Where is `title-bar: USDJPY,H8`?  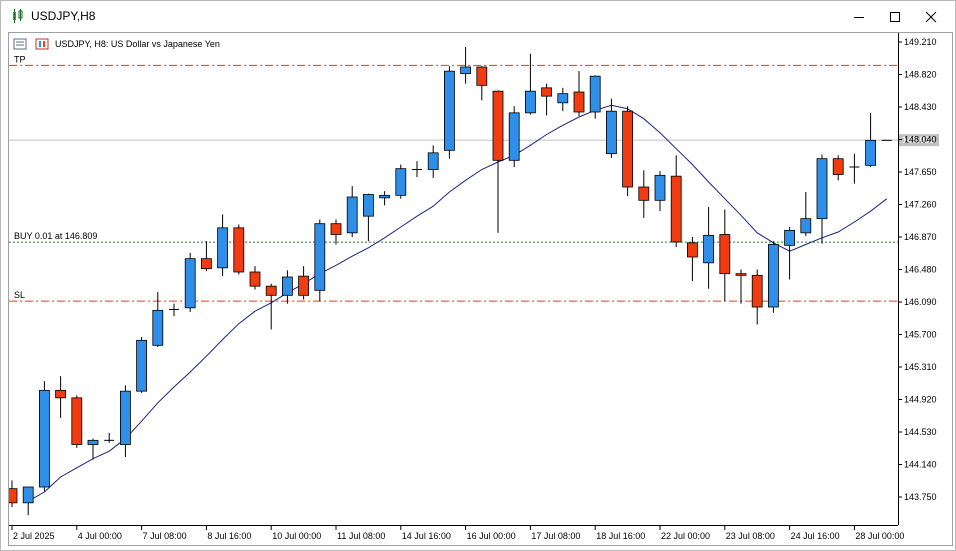
title-bar: USDJPY,H8 is located at coordinates (478, 16).